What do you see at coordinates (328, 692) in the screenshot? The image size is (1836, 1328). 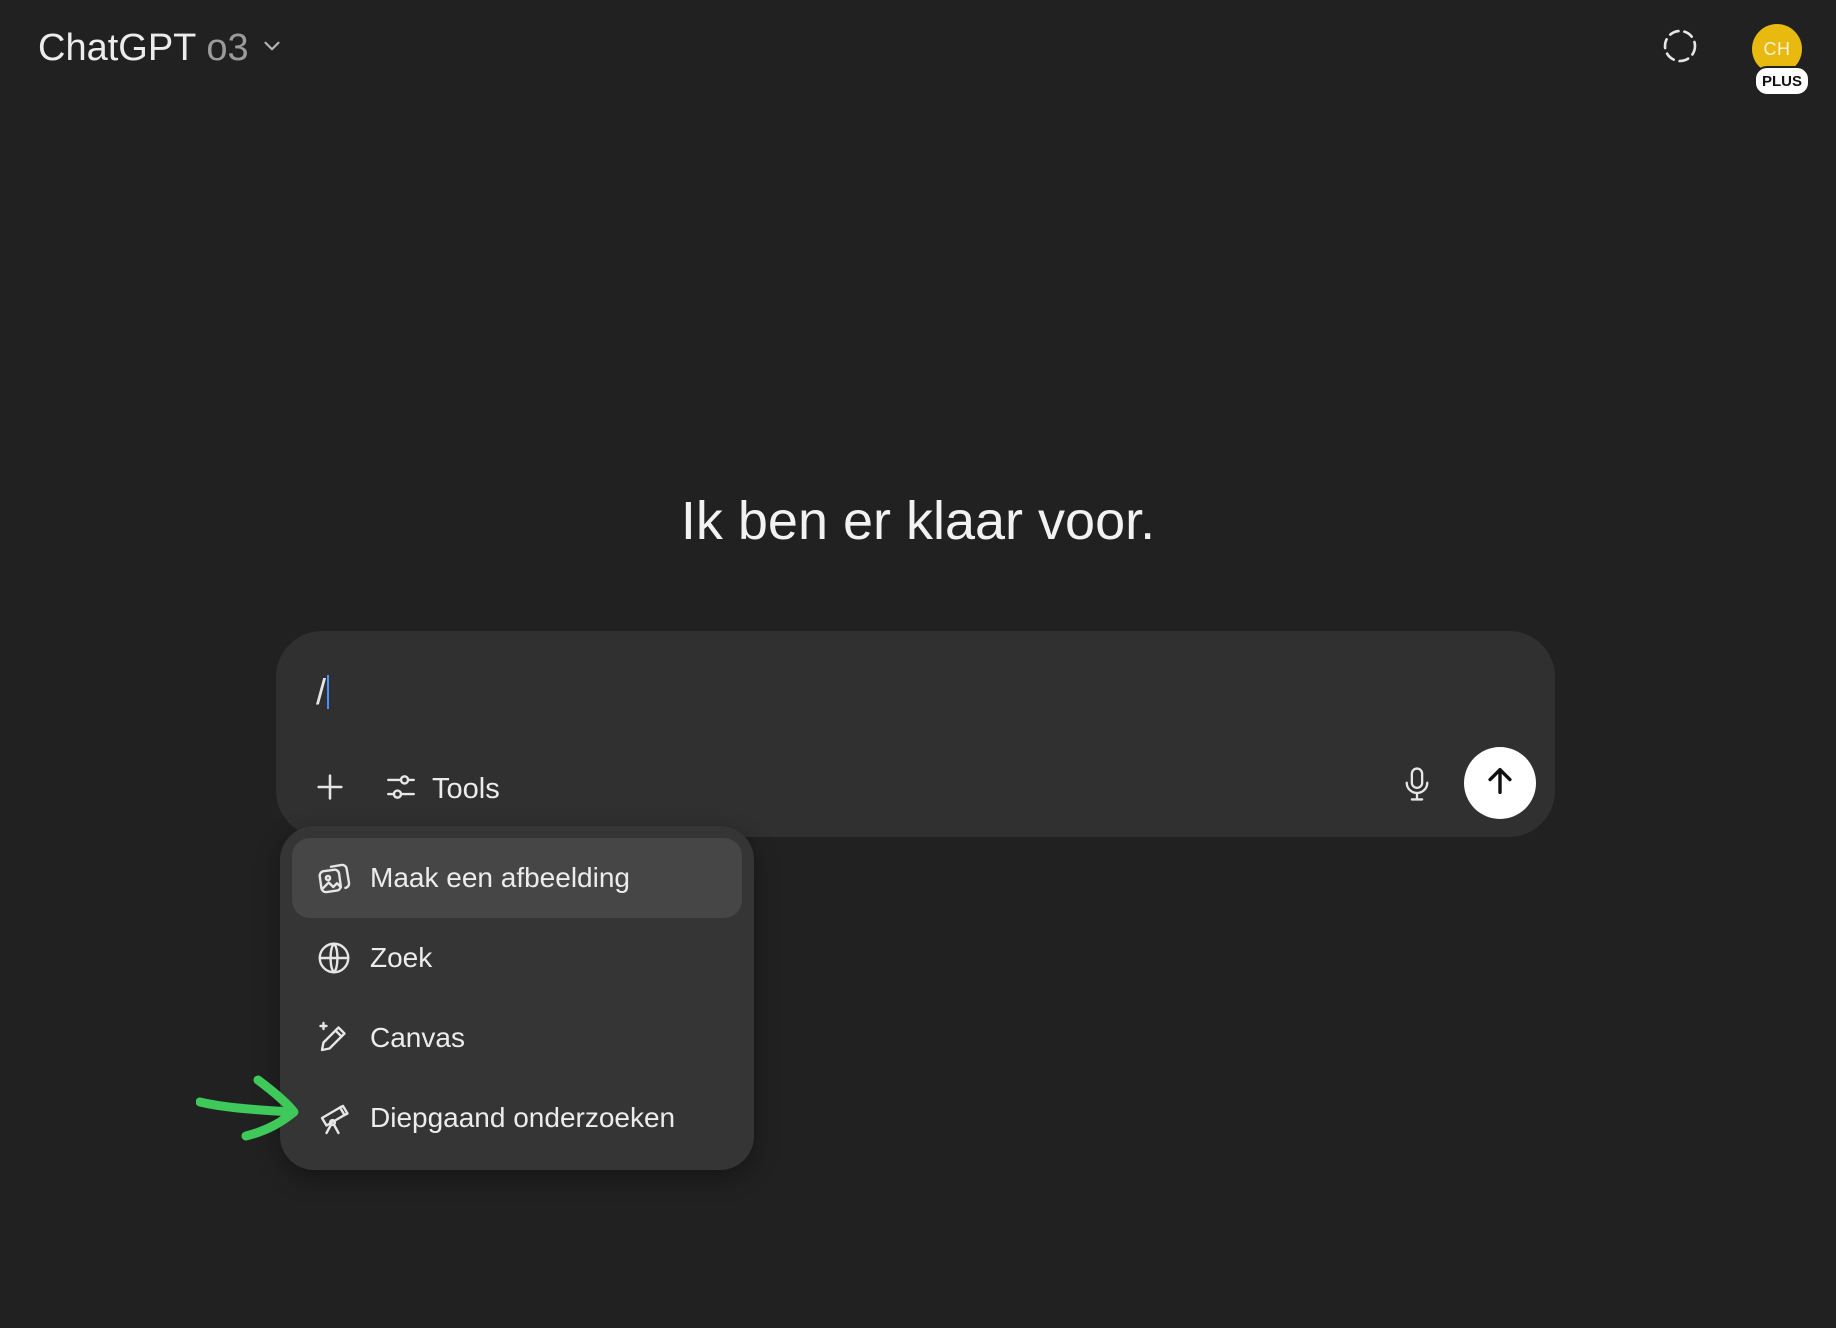 I see `text-caret` at bounding box center [328, 692].